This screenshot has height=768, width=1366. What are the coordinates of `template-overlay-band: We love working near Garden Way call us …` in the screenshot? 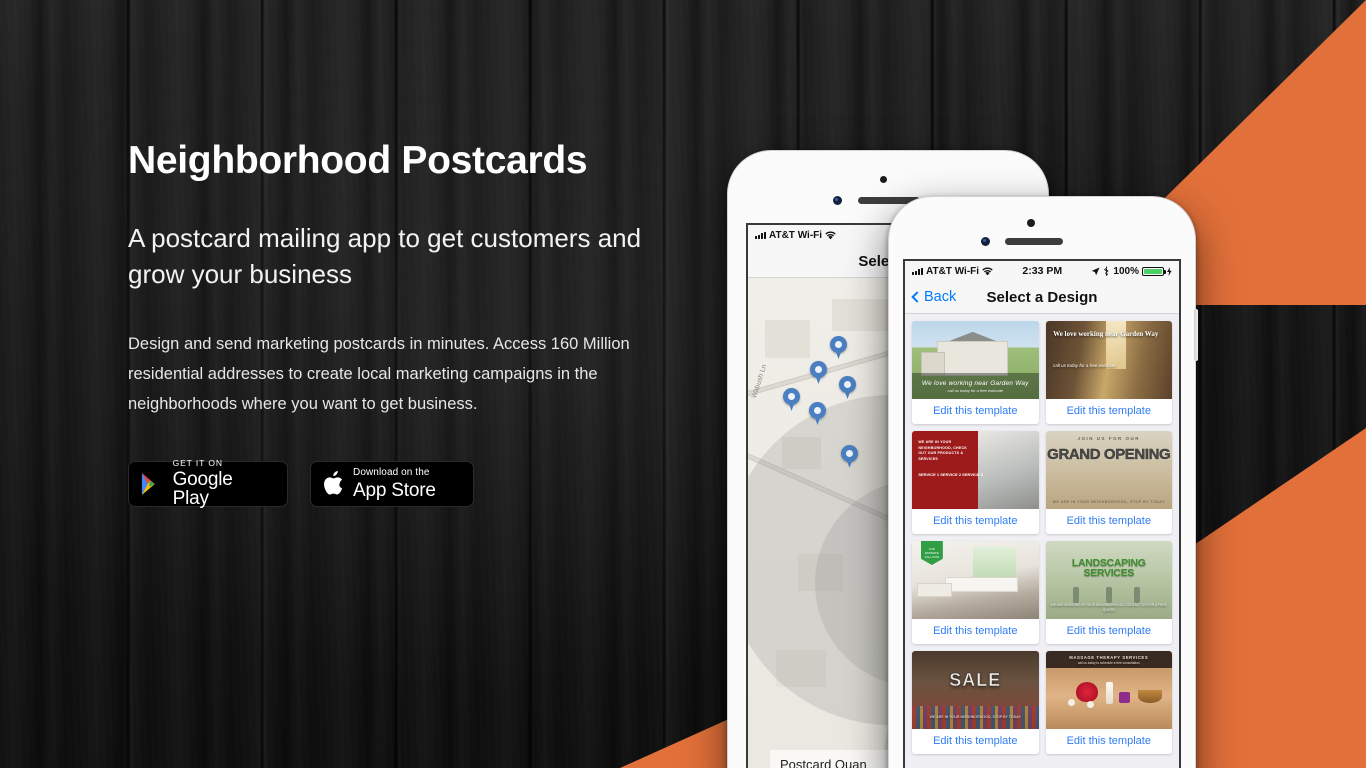 It's located at (975, 386).